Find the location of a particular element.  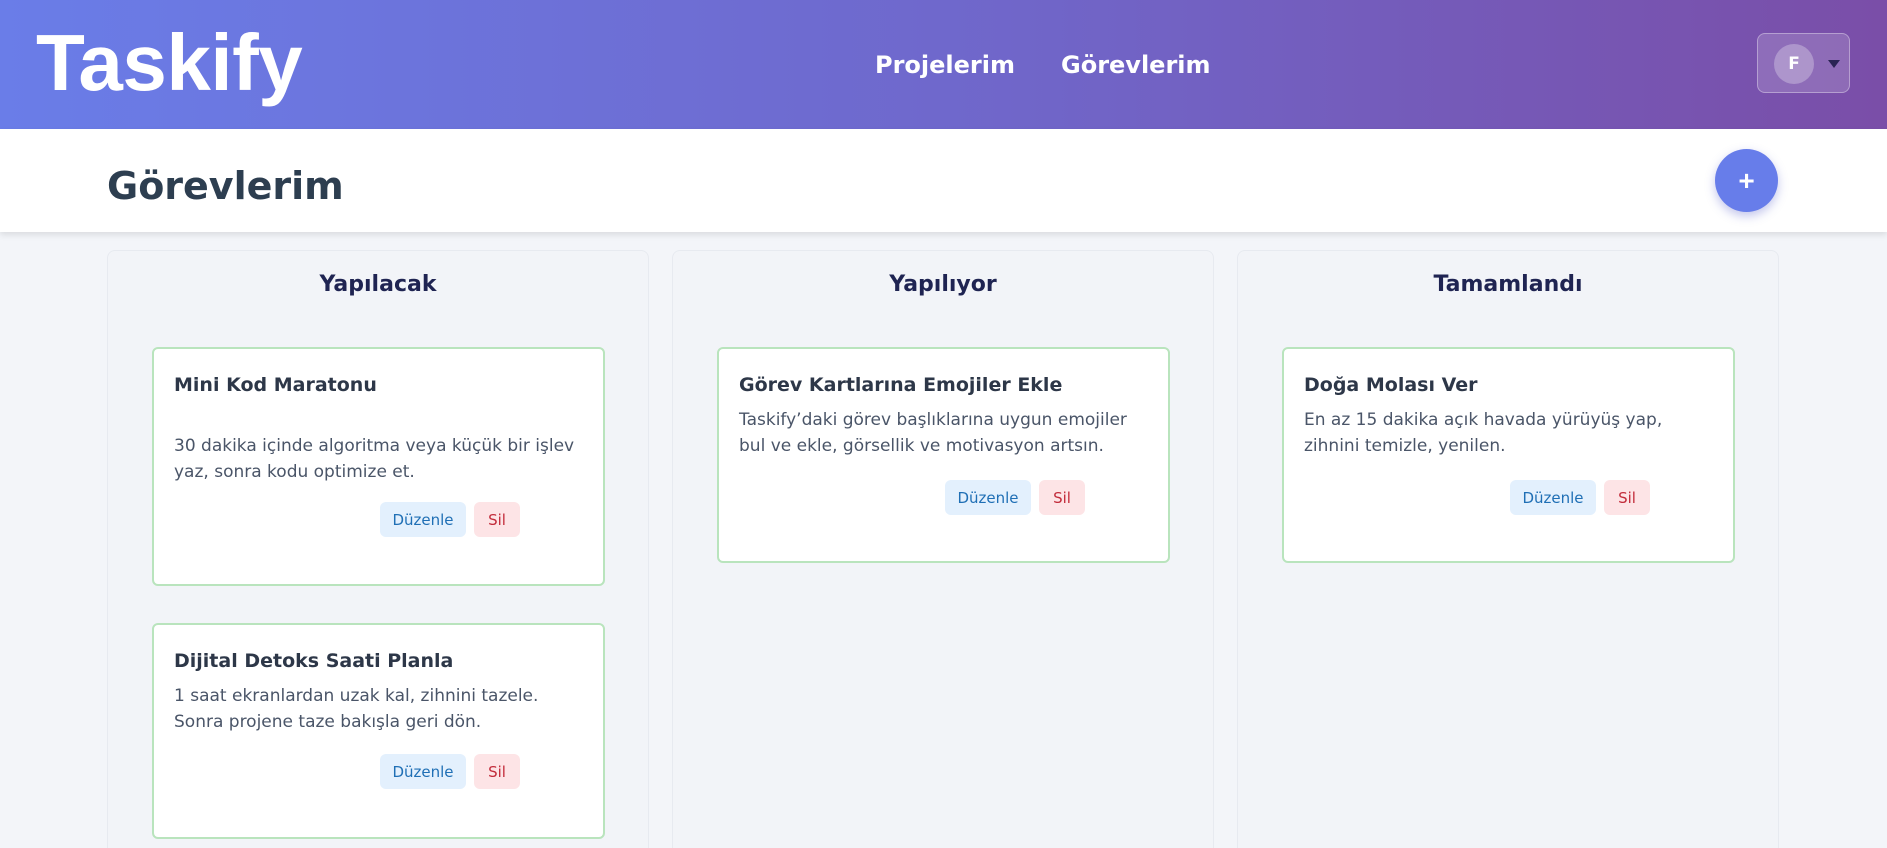

nav-link-tasks: Görevlerim is located at coordinates (1136, 65).